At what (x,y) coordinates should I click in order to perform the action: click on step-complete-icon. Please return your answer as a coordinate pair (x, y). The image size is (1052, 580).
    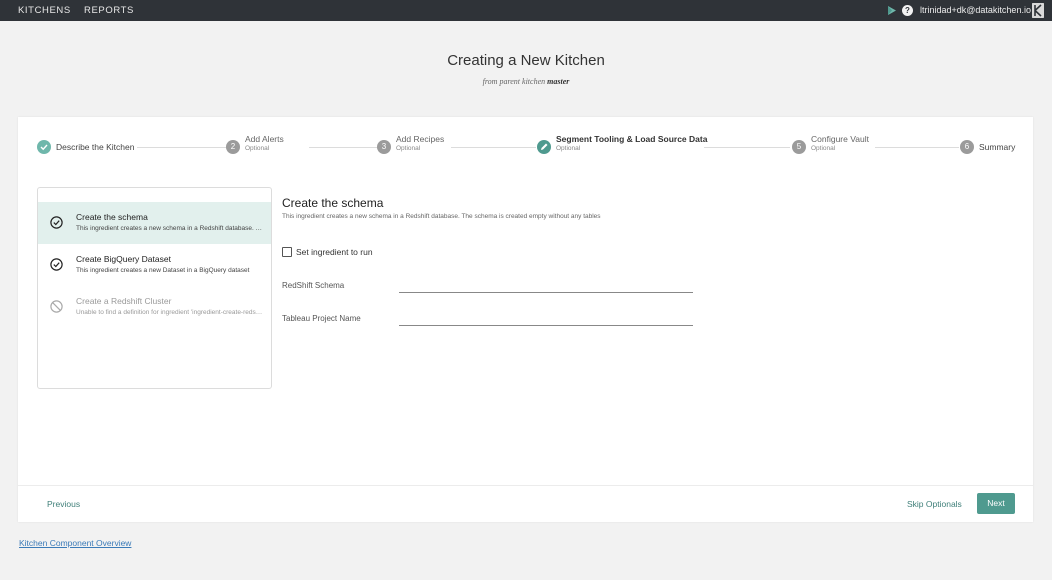
    Looking at the image, I should click on (44, 147).